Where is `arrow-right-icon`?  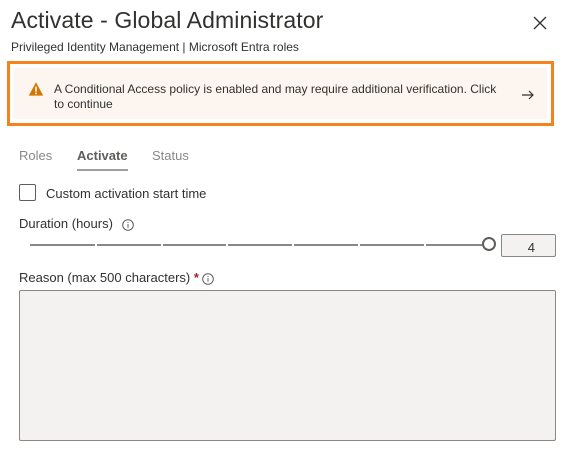
arrow-right-icon is located at coordinates (528, 95).